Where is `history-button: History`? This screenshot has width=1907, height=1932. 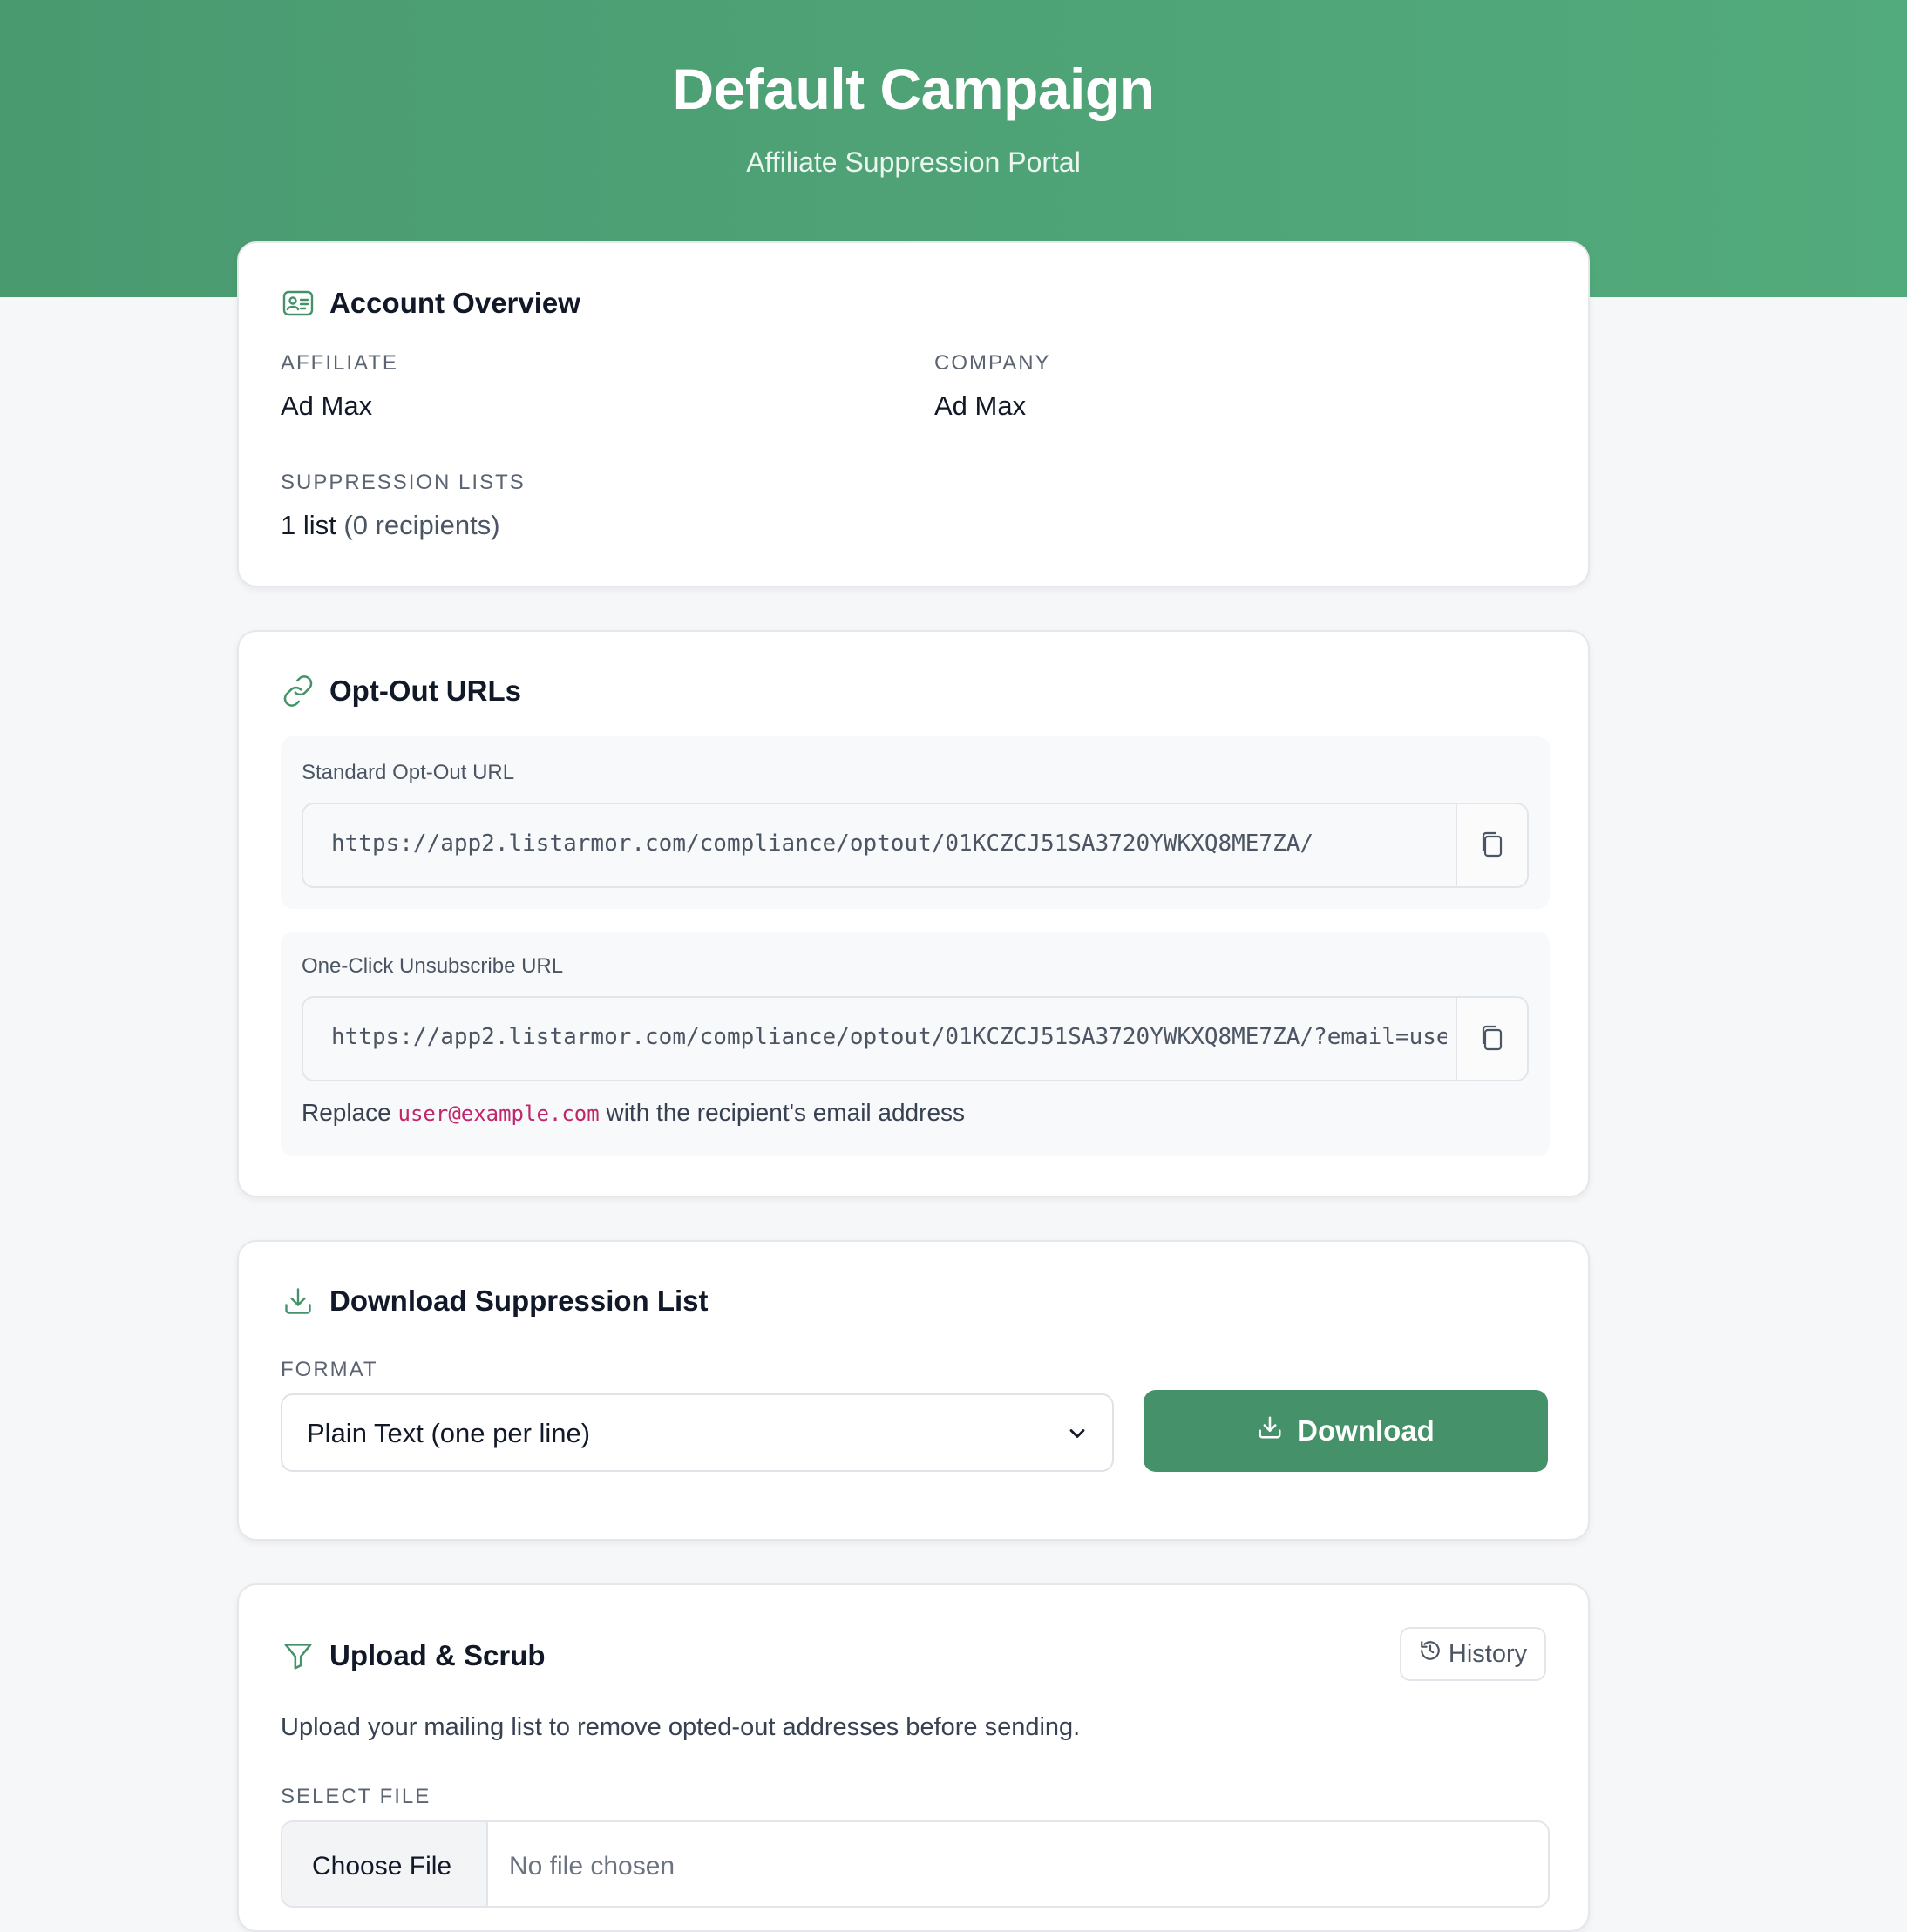
history-button: History is located at coordinates (1473, 1654).